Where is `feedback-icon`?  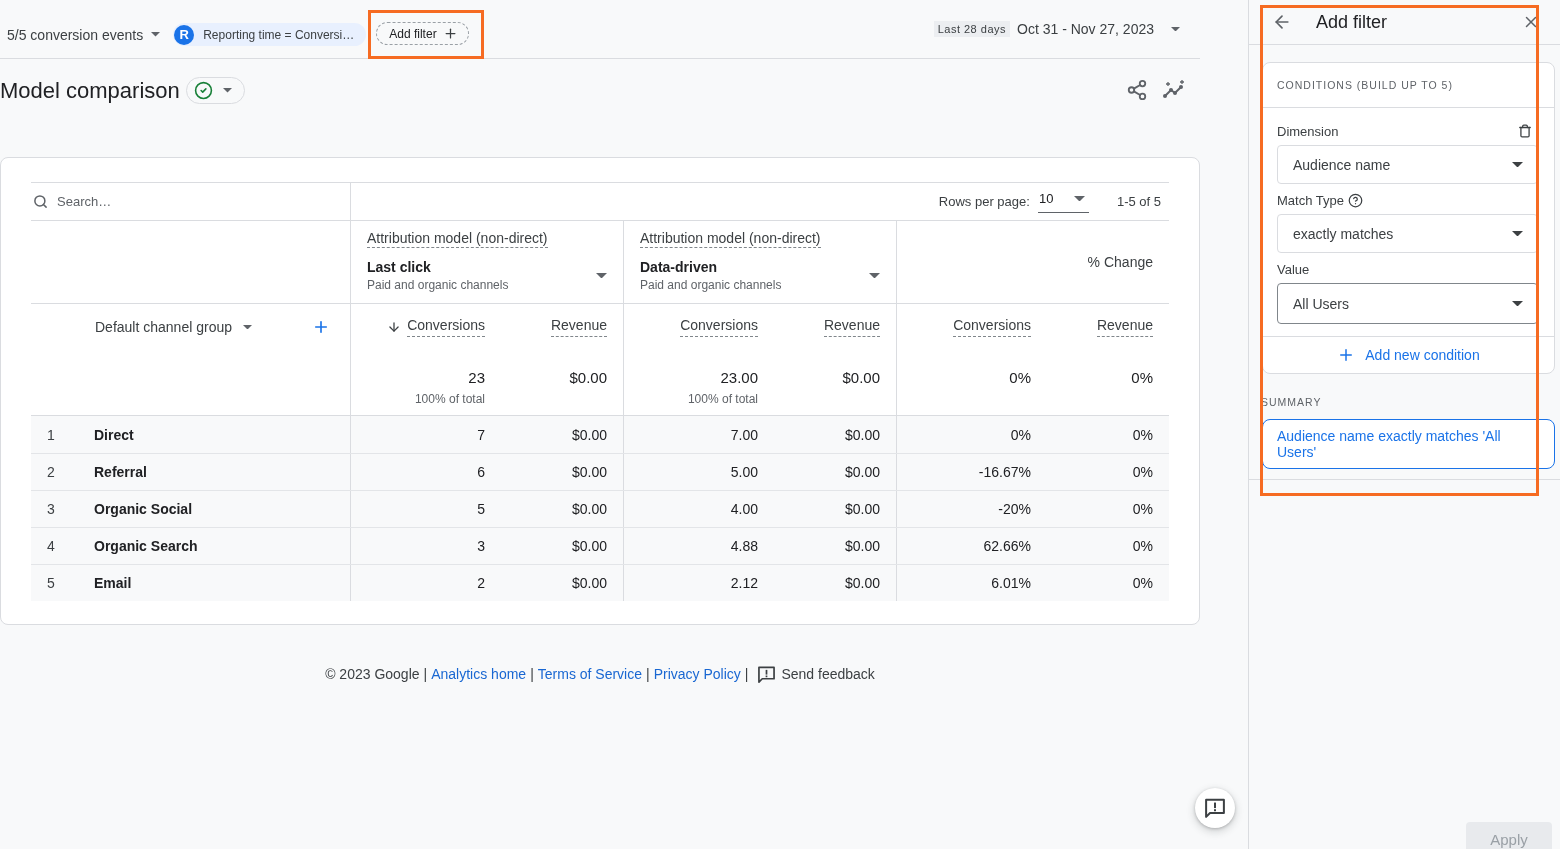 feedback-icon is located at coordinates (767, 674).